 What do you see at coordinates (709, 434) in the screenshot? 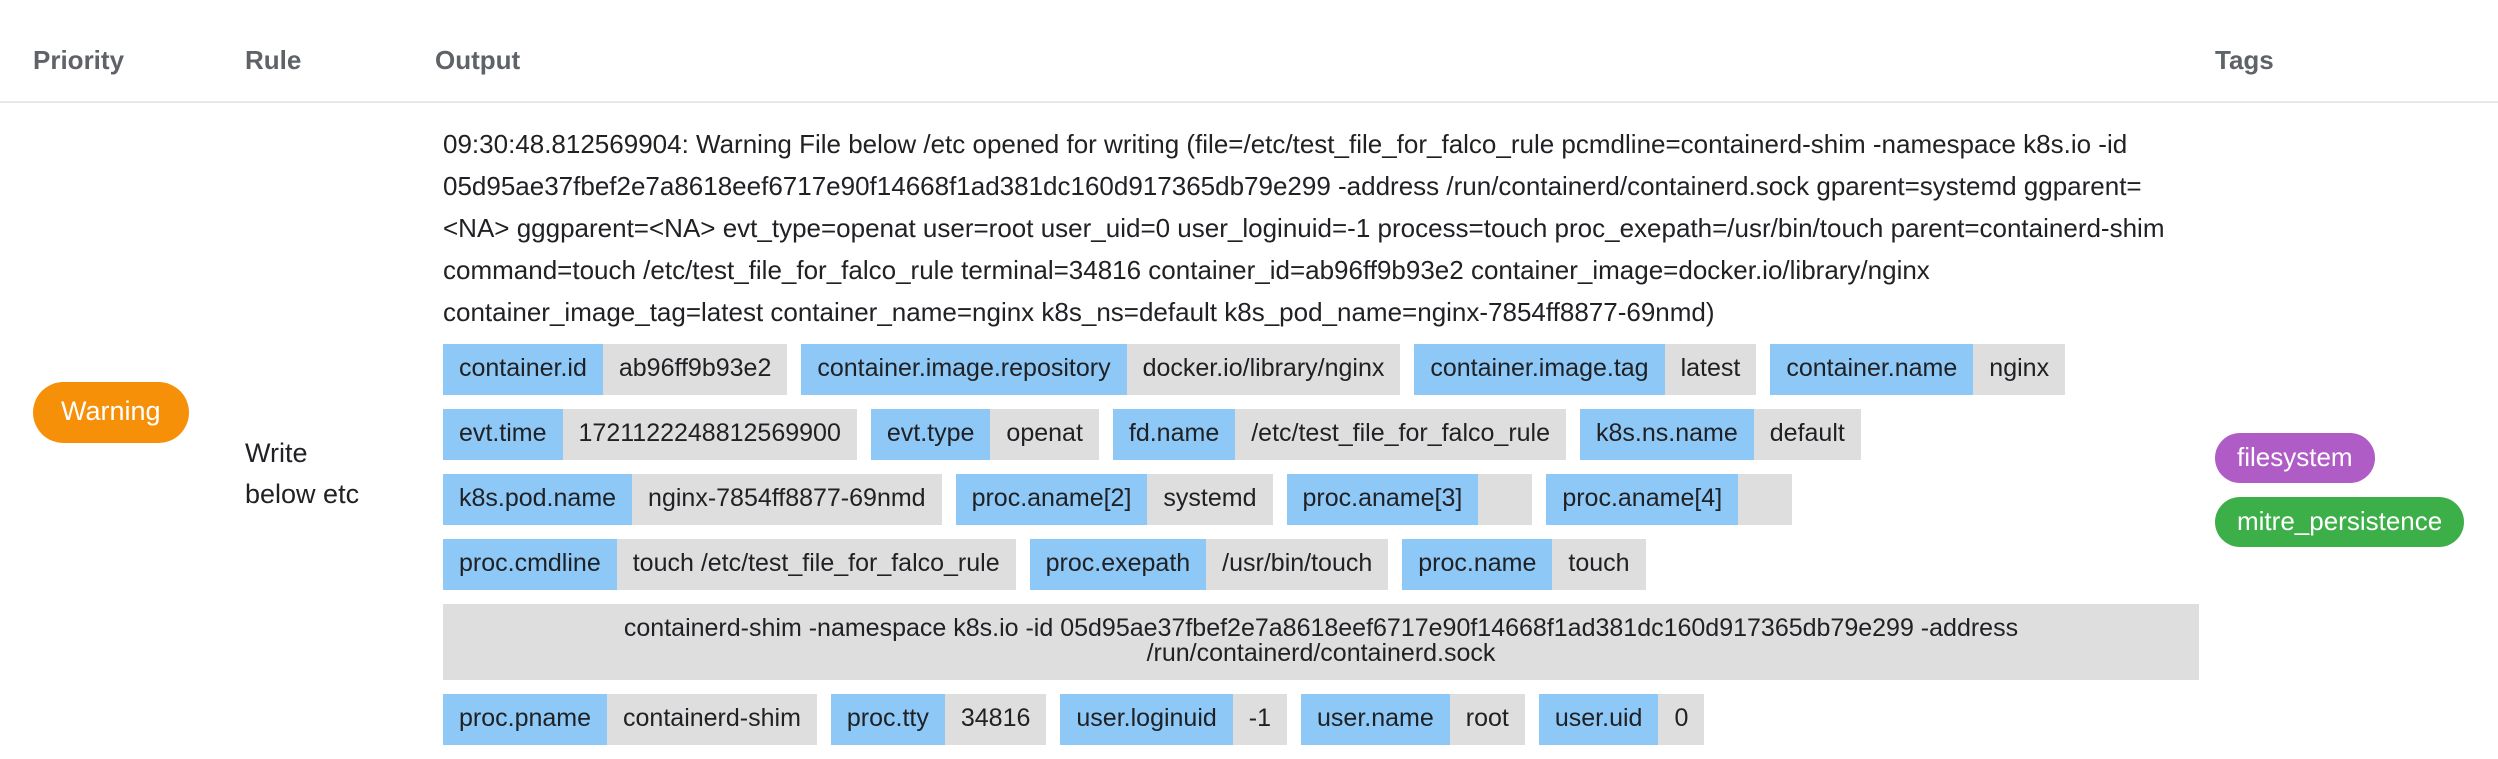
I see `field-chip-value: 1721122248812569900` at bounding box center [709, 434].